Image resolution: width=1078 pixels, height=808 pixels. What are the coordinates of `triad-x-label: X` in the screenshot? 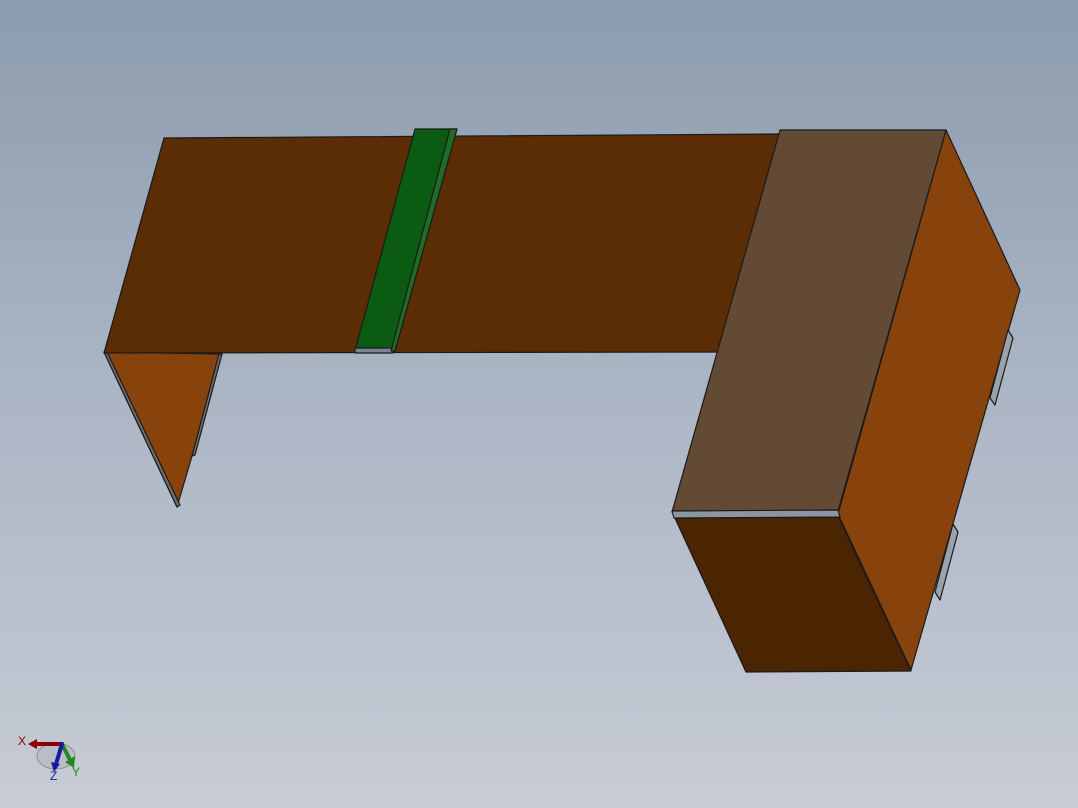 It's located at (22, 741).